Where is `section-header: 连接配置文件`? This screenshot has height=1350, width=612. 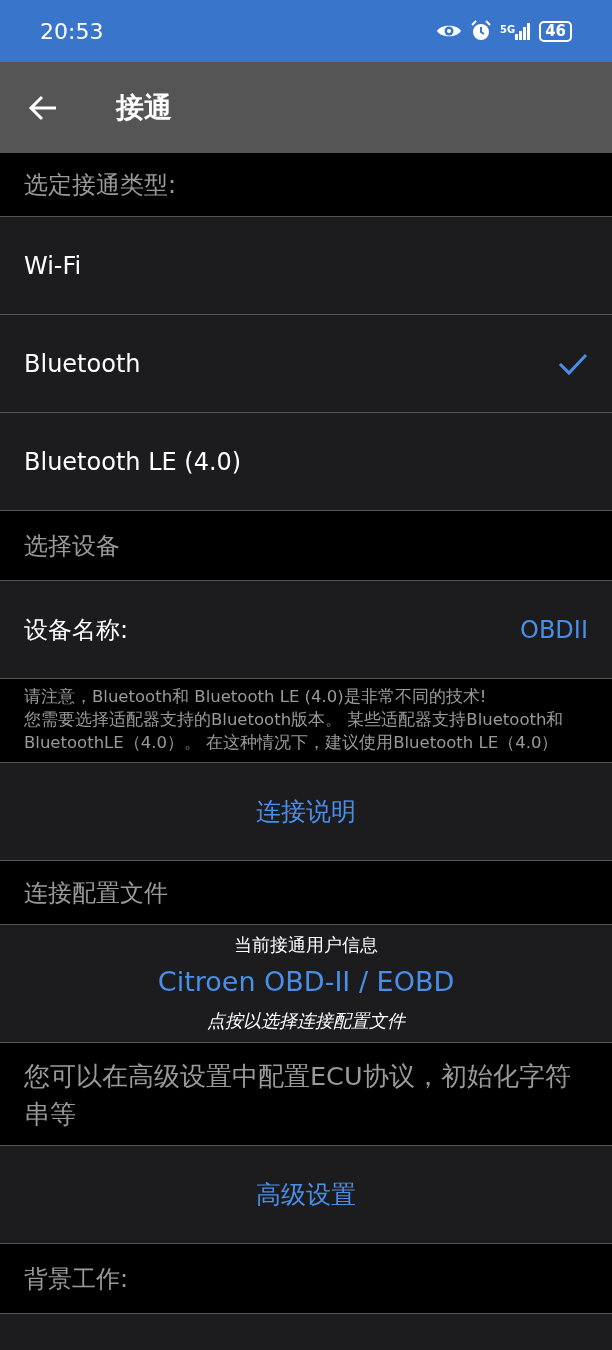 section-header: 连接配置文件 is located at coordinates (96, 893).